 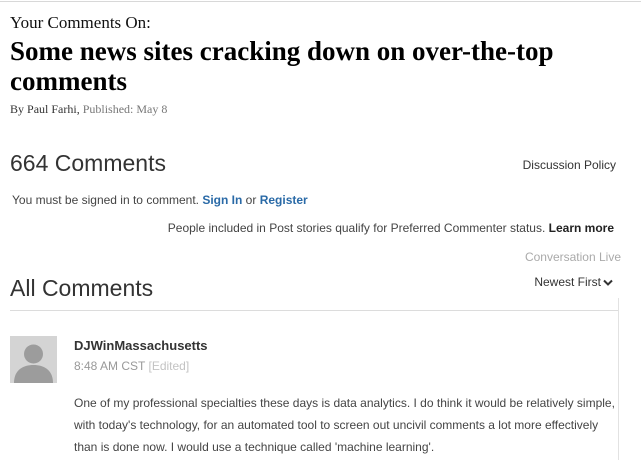 What do you see at coordinates (19, 109) in the screenshot?
I see `byline-prefix: By` at bounding box center [19, 109].